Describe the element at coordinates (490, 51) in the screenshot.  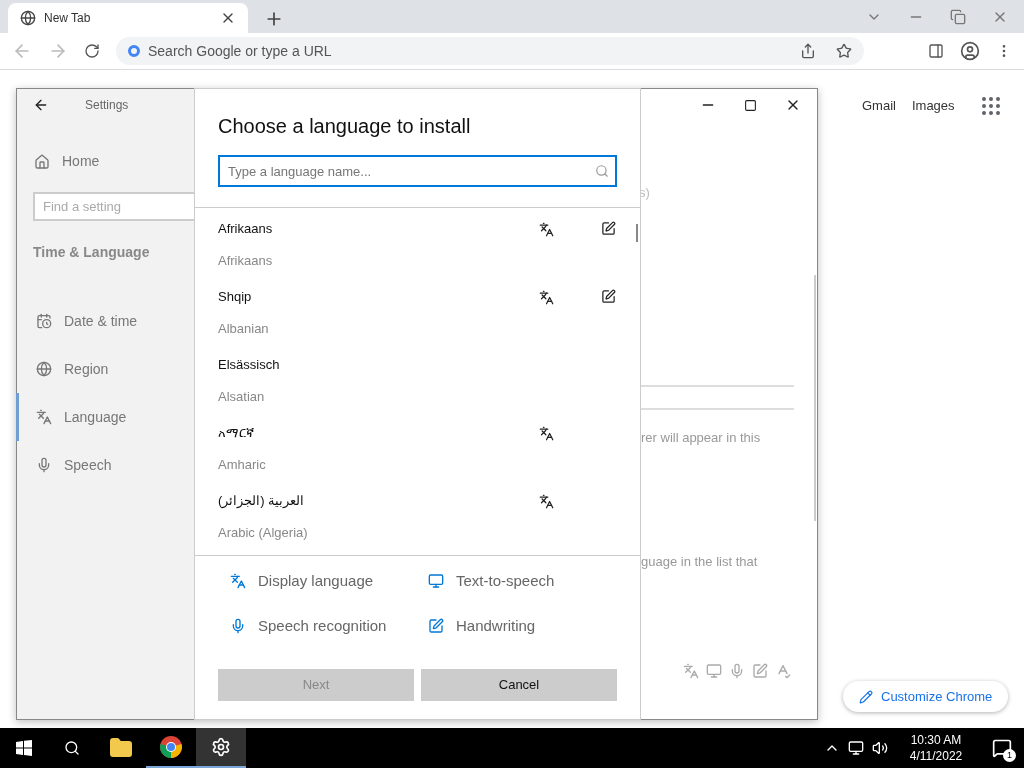
I see `address-bar: Search Google or type a URL` at that location.